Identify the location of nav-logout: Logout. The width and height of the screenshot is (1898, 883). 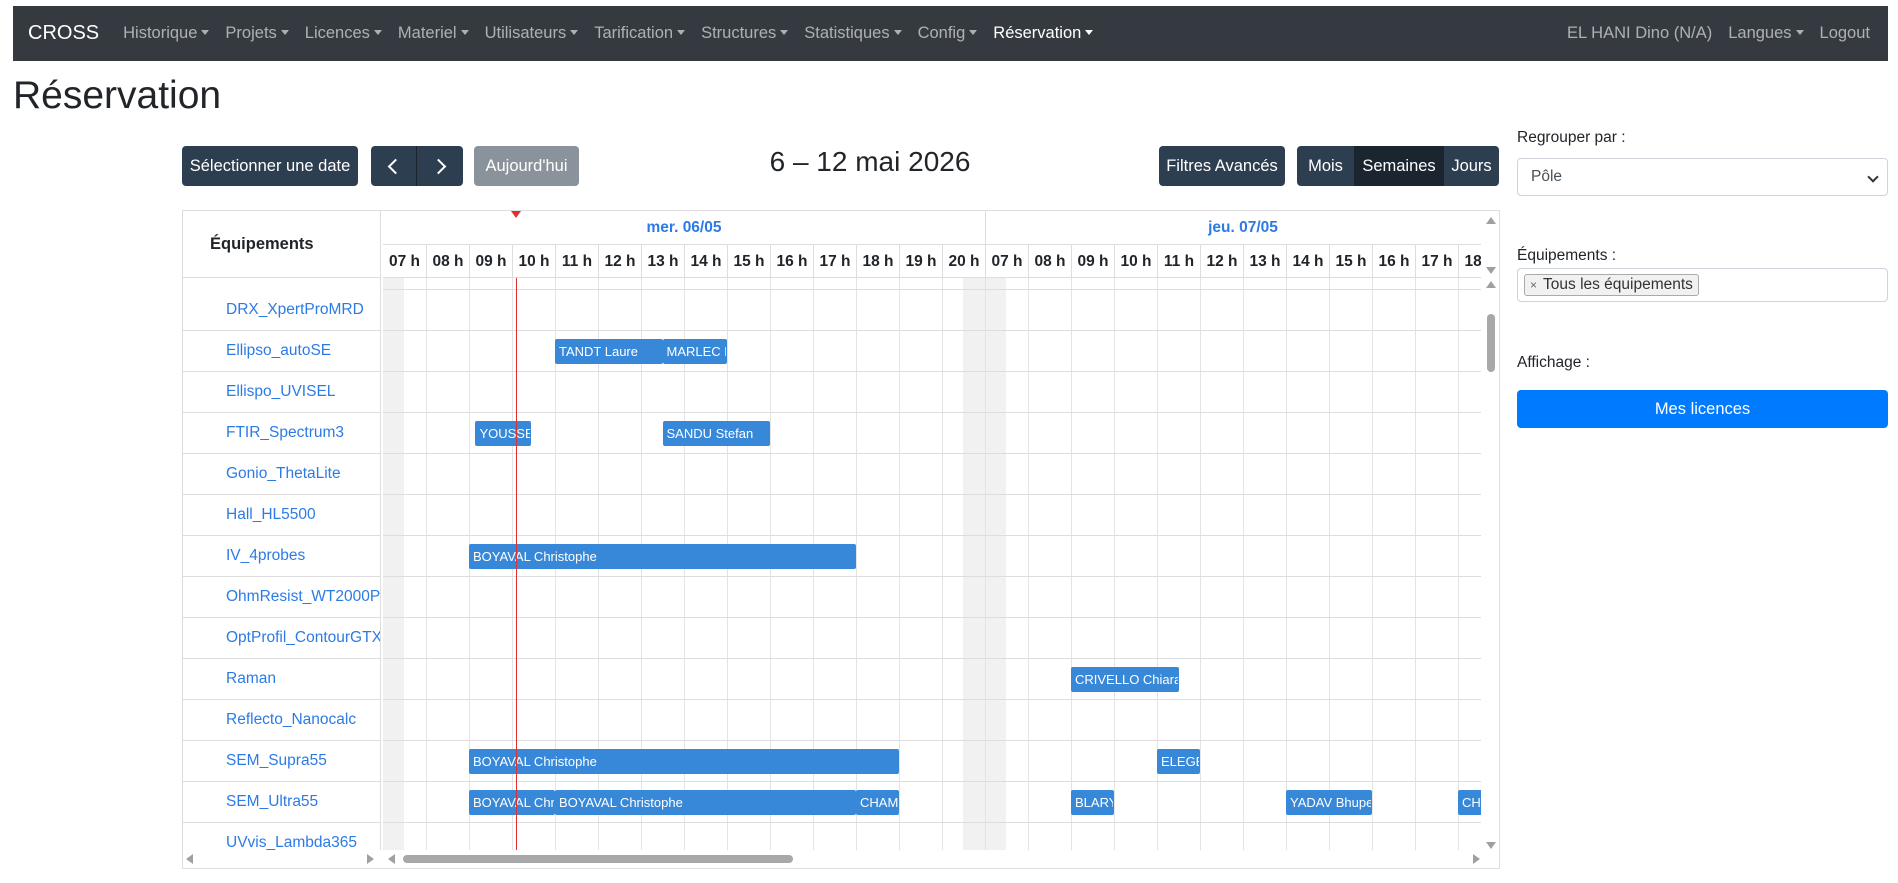
(1845, 33).